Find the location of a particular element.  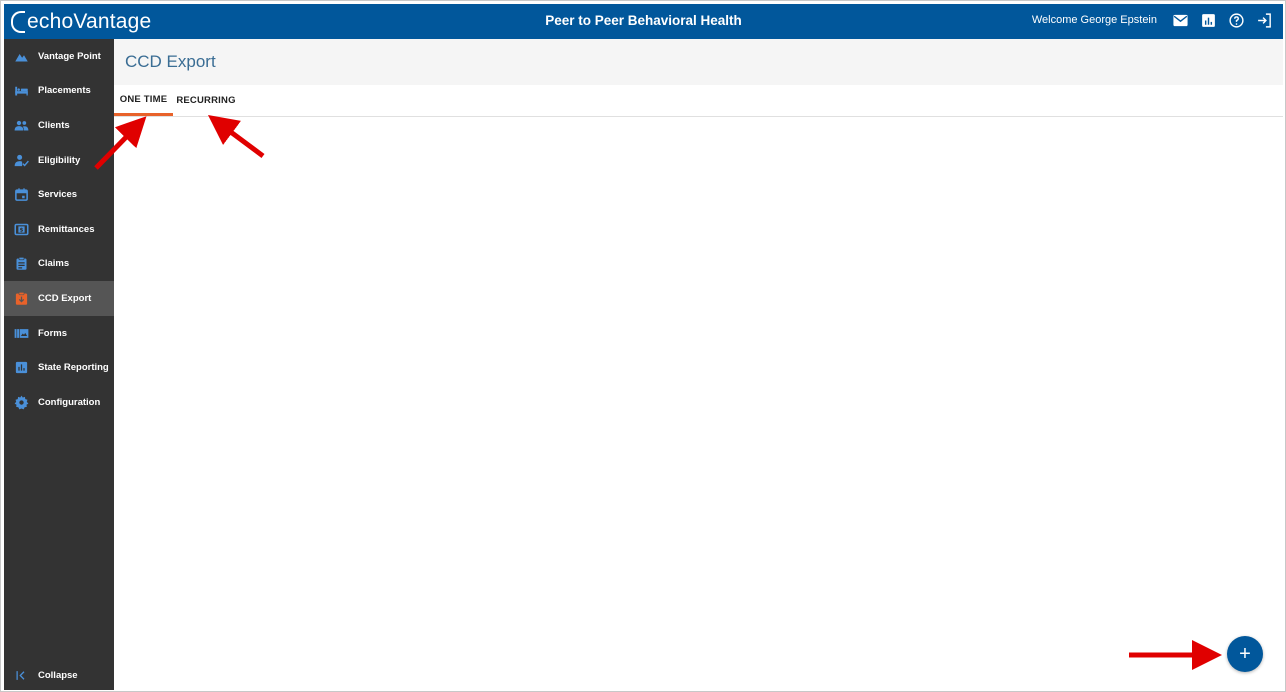

collapse-label: Collapse is located at coordinates (58, 675).